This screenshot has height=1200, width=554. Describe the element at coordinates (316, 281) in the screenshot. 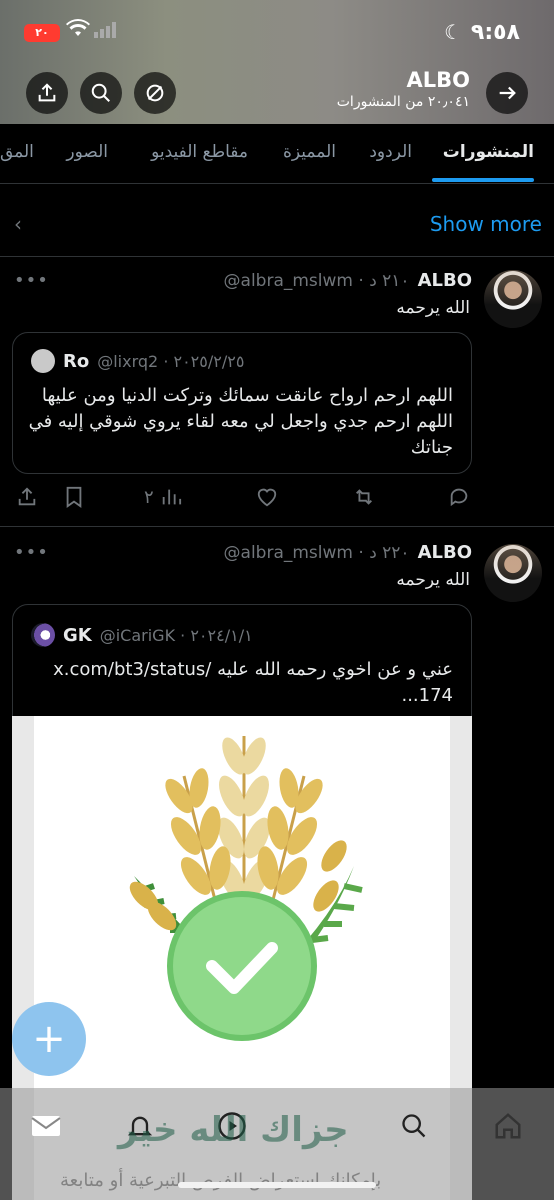

I see `post-handle: @albra_mslwm · ٢١٠ د` at that location.